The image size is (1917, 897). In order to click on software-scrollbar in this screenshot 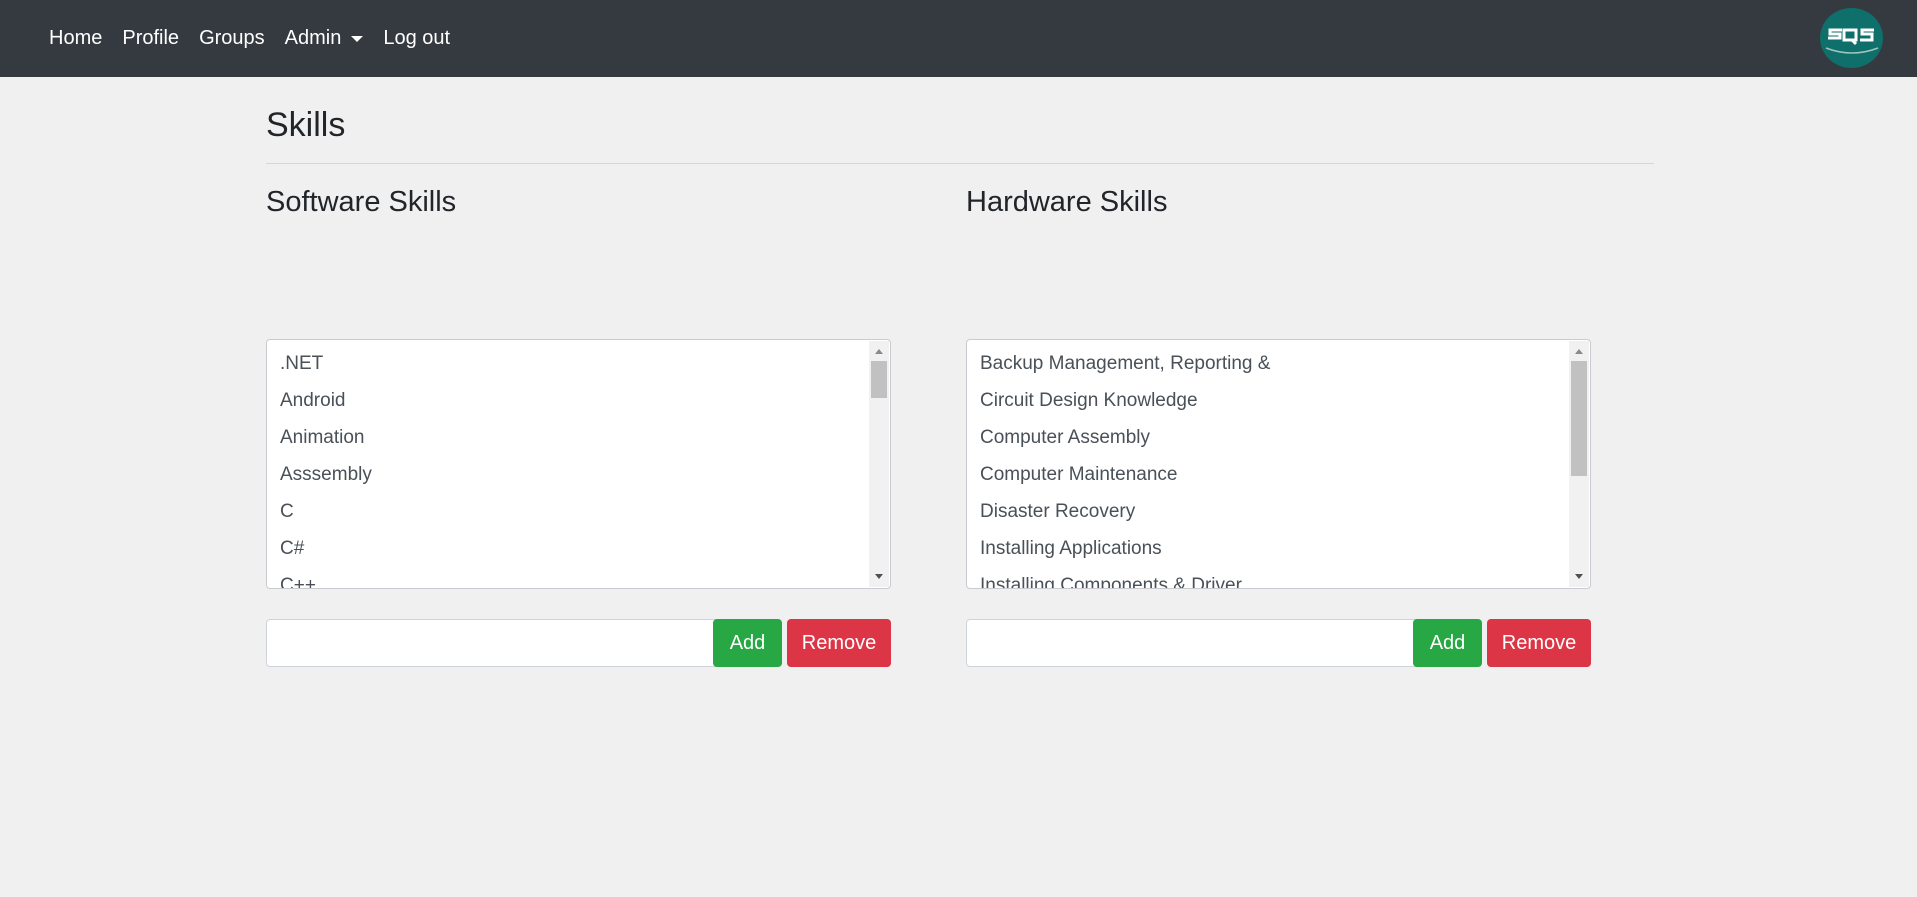, I will do `click(879, 464)`.